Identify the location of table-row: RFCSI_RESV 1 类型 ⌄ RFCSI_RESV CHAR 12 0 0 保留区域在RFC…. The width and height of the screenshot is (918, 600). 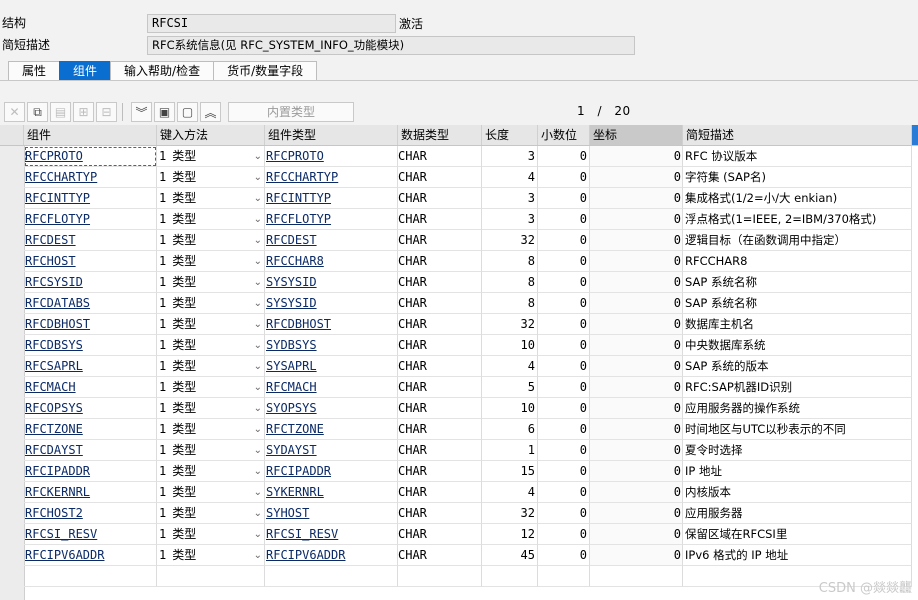
(459, 534).